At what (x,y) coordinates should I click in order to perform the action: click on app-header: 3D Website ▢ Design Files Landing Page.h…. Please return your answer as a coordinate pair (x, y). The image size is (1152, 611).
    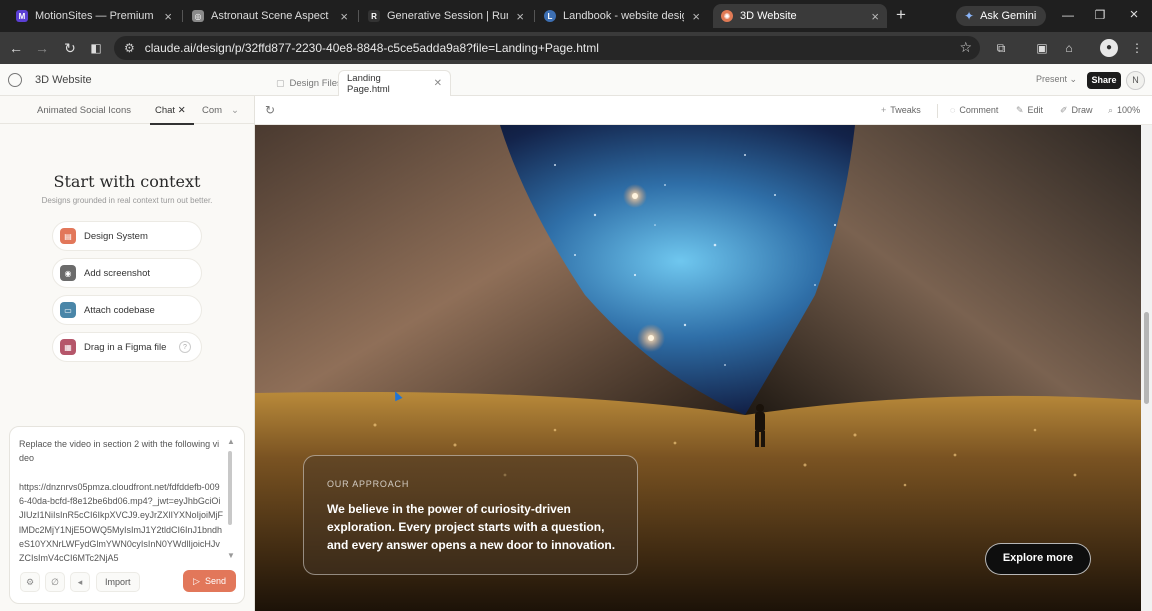
    Looking at the image, I should click on (576, 80).